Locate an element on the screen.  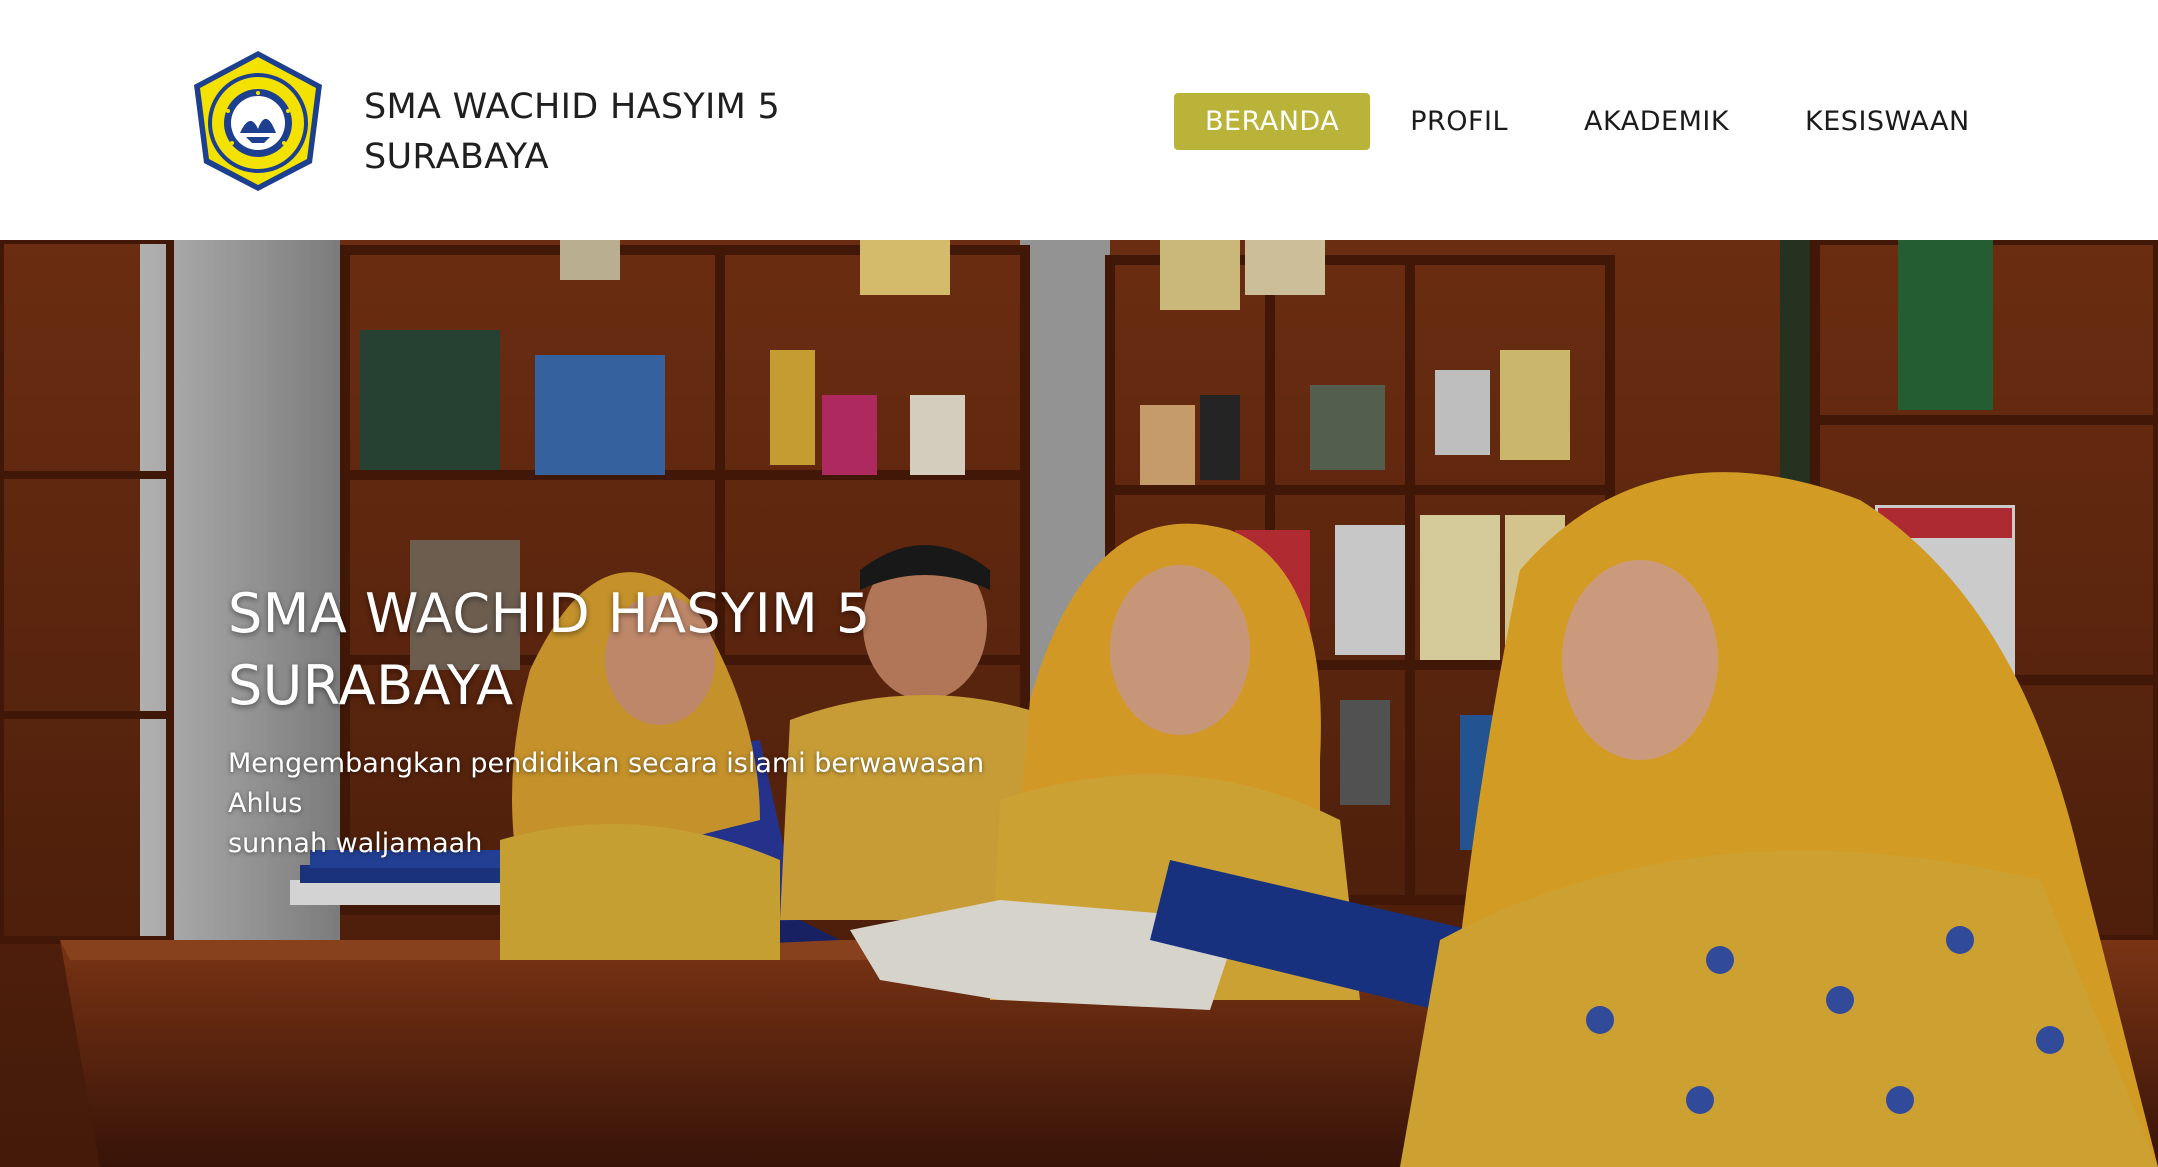
hero-subtitle-line2: sunnah waljamaah is located at coordinates (355, 843).